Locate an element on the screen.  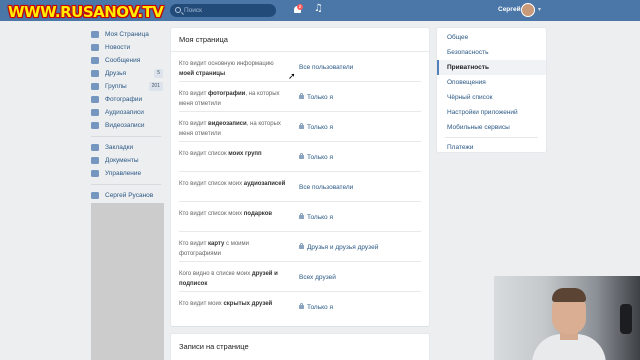
sidebar-item-label: Управление is located at coordinates (123, 173).